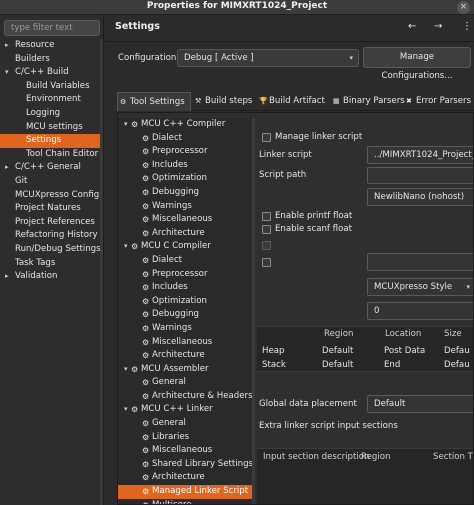 The width and height of the screenshot is (474, 505). What do you see at coordinates (53, 99) in the screenshot?
I see `nav-item-label: Environment` at bounding box center [53, 99].